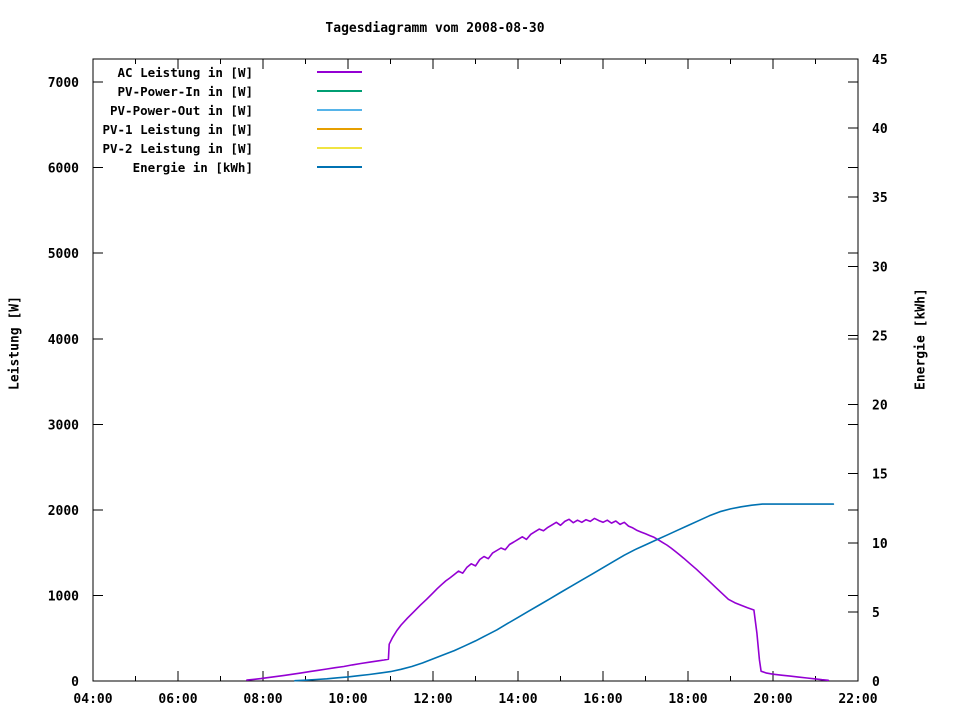  I want to click on legend-label: PV-Power-Out in [W], so click(181, 110).